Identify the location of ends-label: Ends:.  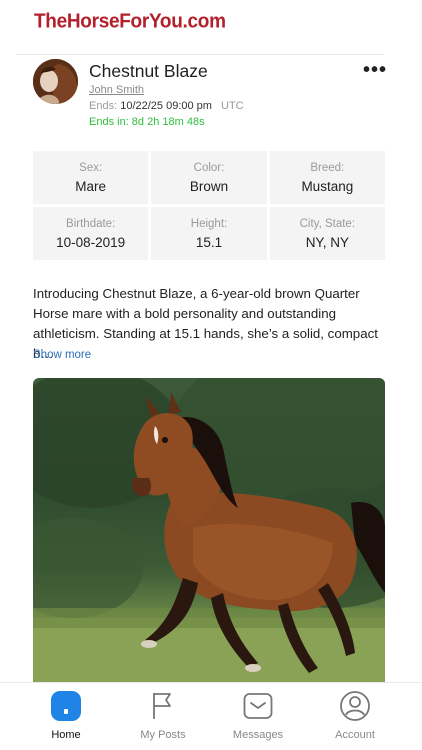
(103, 106).